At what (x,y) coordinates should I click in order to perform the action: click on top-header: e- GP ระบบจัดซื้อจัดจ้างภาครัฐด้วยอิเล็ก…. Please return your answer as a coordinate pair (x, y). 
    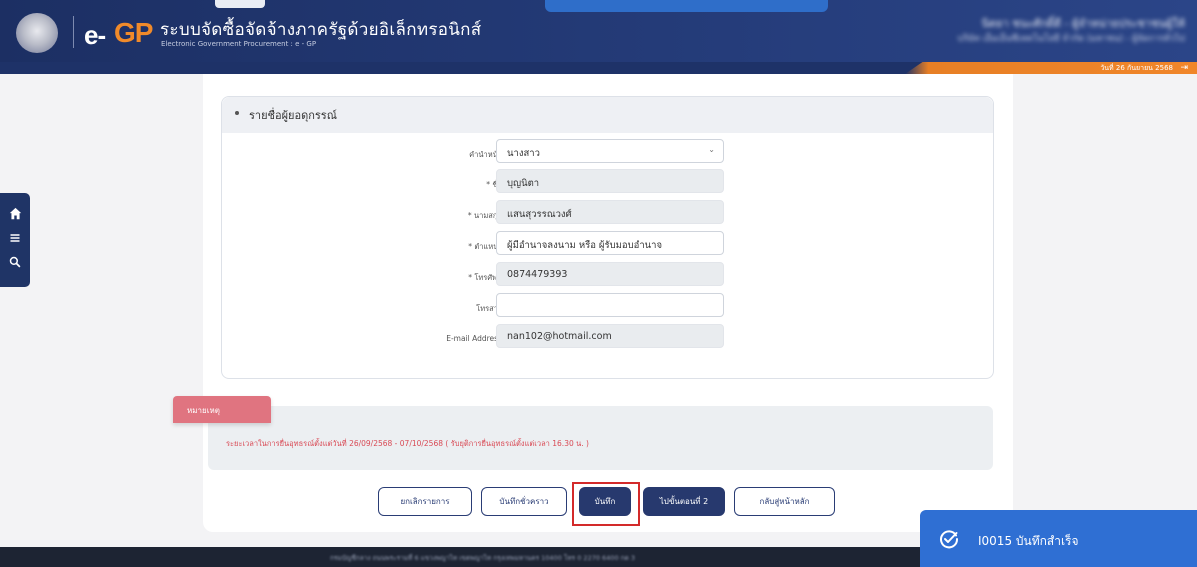
    Looking at the image, I should click on (598, 31).